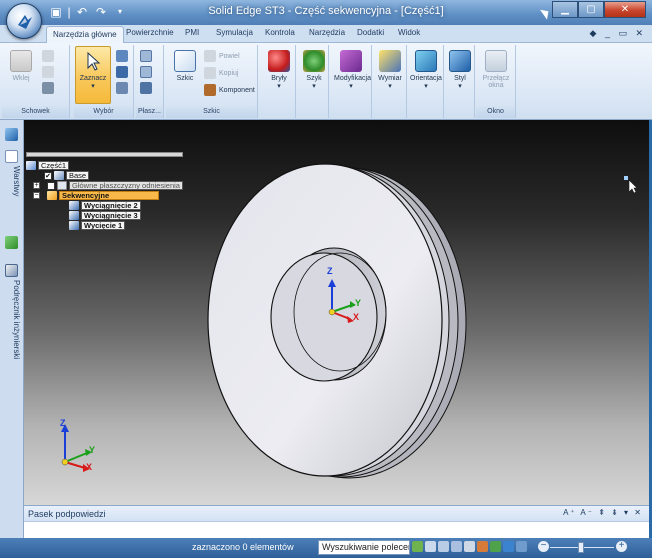 This screenshot has width=652, height=558. What do you see at coordinates (495, 112) in the screenshot?
I see `group-label-okno: Okno` at bounding box center [495, 112].